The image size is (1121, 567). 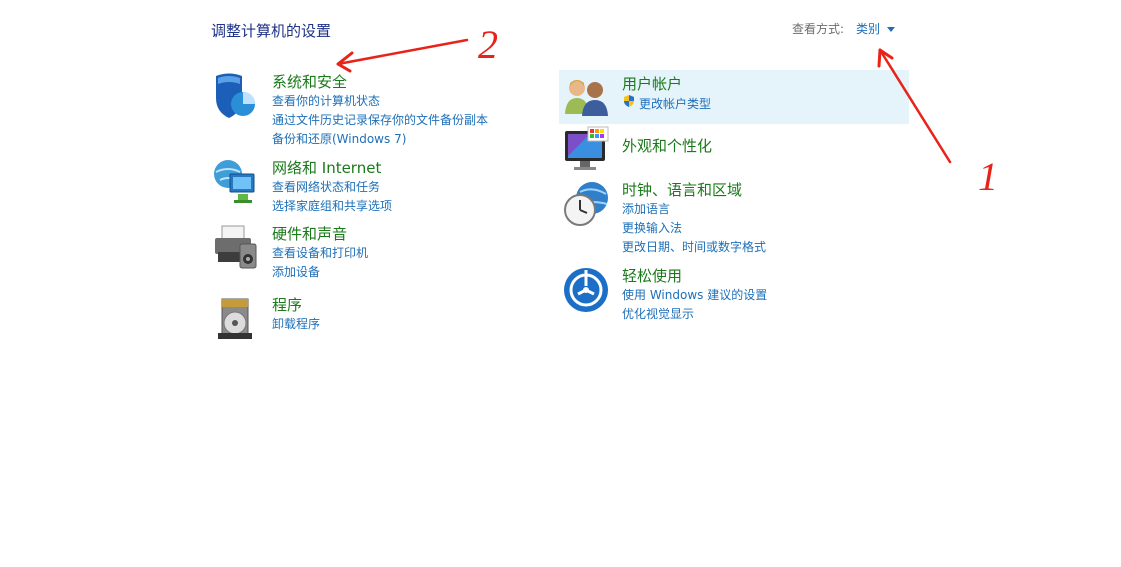 I want to click on arrow-1-line, so click(x=915, y=106).